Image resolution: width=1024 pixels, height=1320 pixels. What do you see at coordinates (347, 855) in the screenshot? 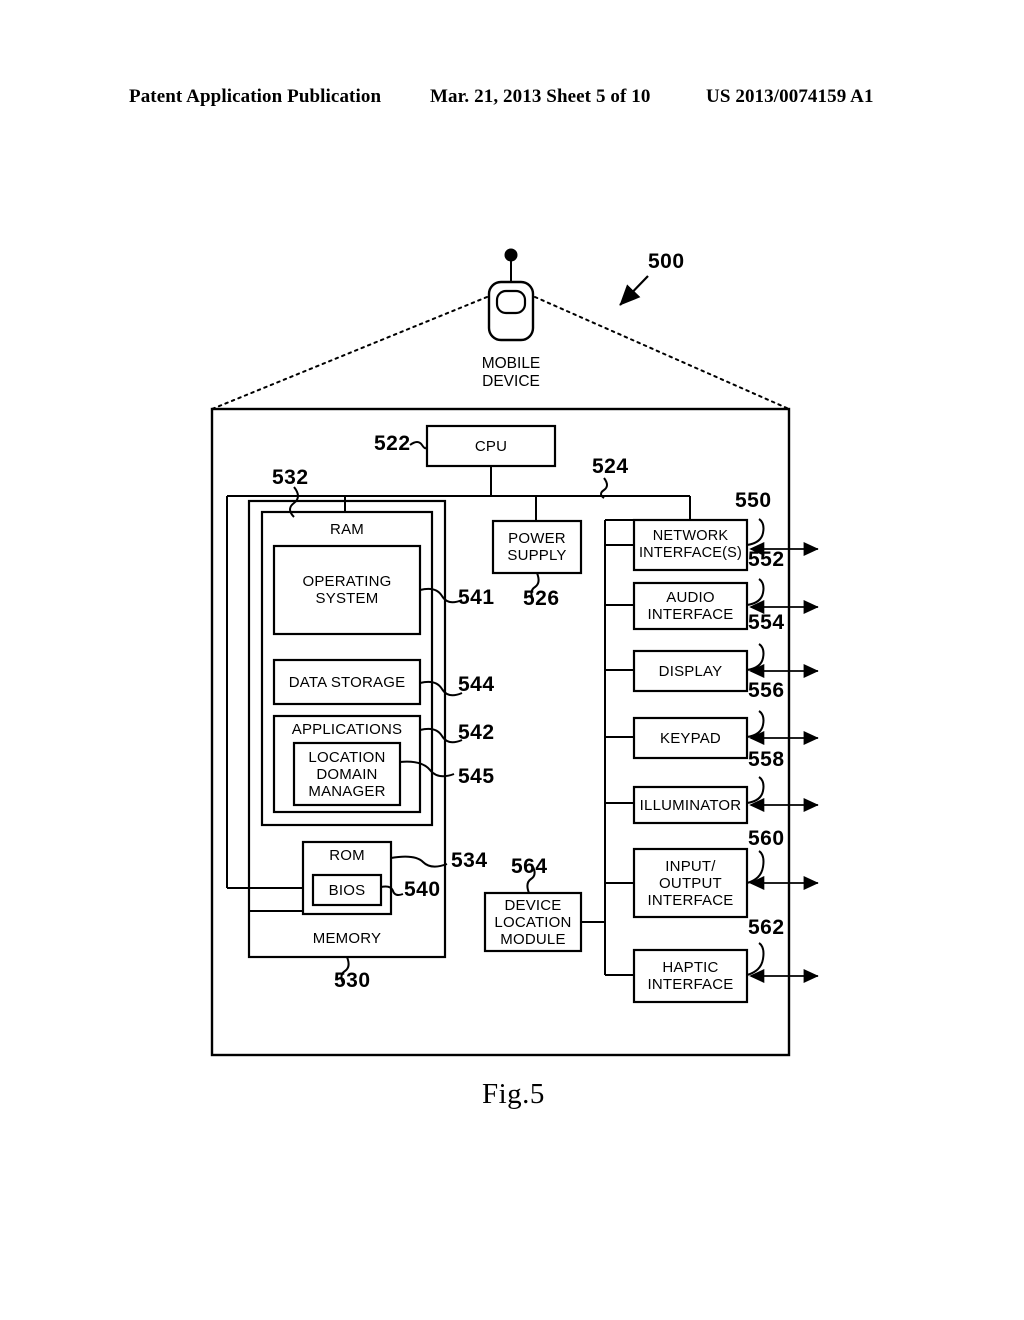
I see `rom-label: ROM` at bounding box center [347, 855].